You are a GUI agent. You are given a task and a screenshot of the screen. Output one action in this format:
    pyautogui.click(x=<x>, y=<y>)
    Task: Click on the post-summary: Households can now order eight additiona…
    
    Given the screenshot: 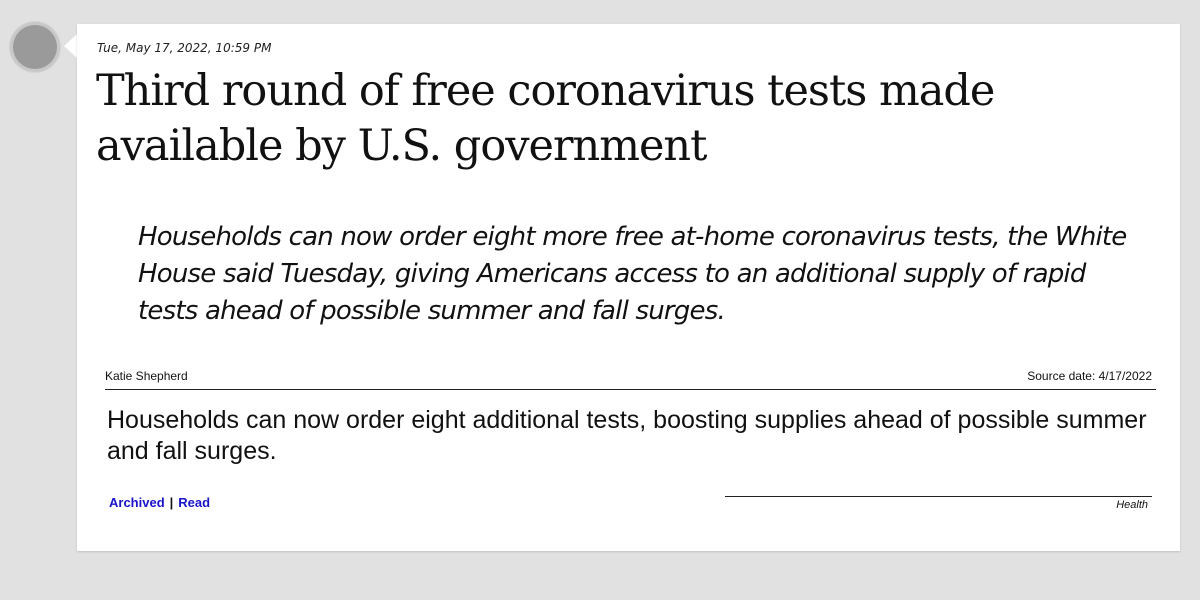 What is the action you would take?
    pyautogui.click(x=627, y=435)
    